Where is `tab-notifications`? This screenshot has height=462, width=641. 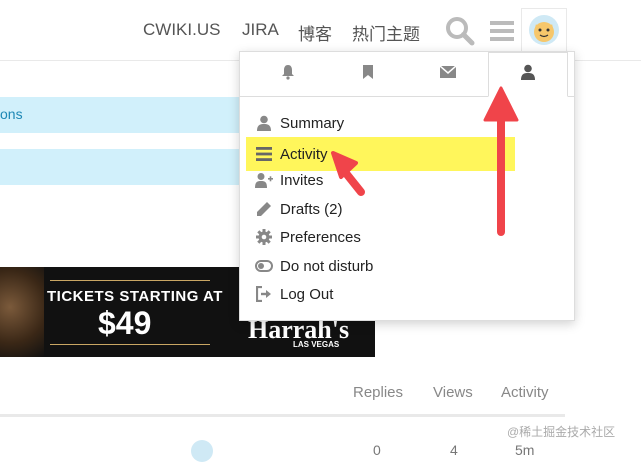 tab-notifications is located at coordinates (288, 74).